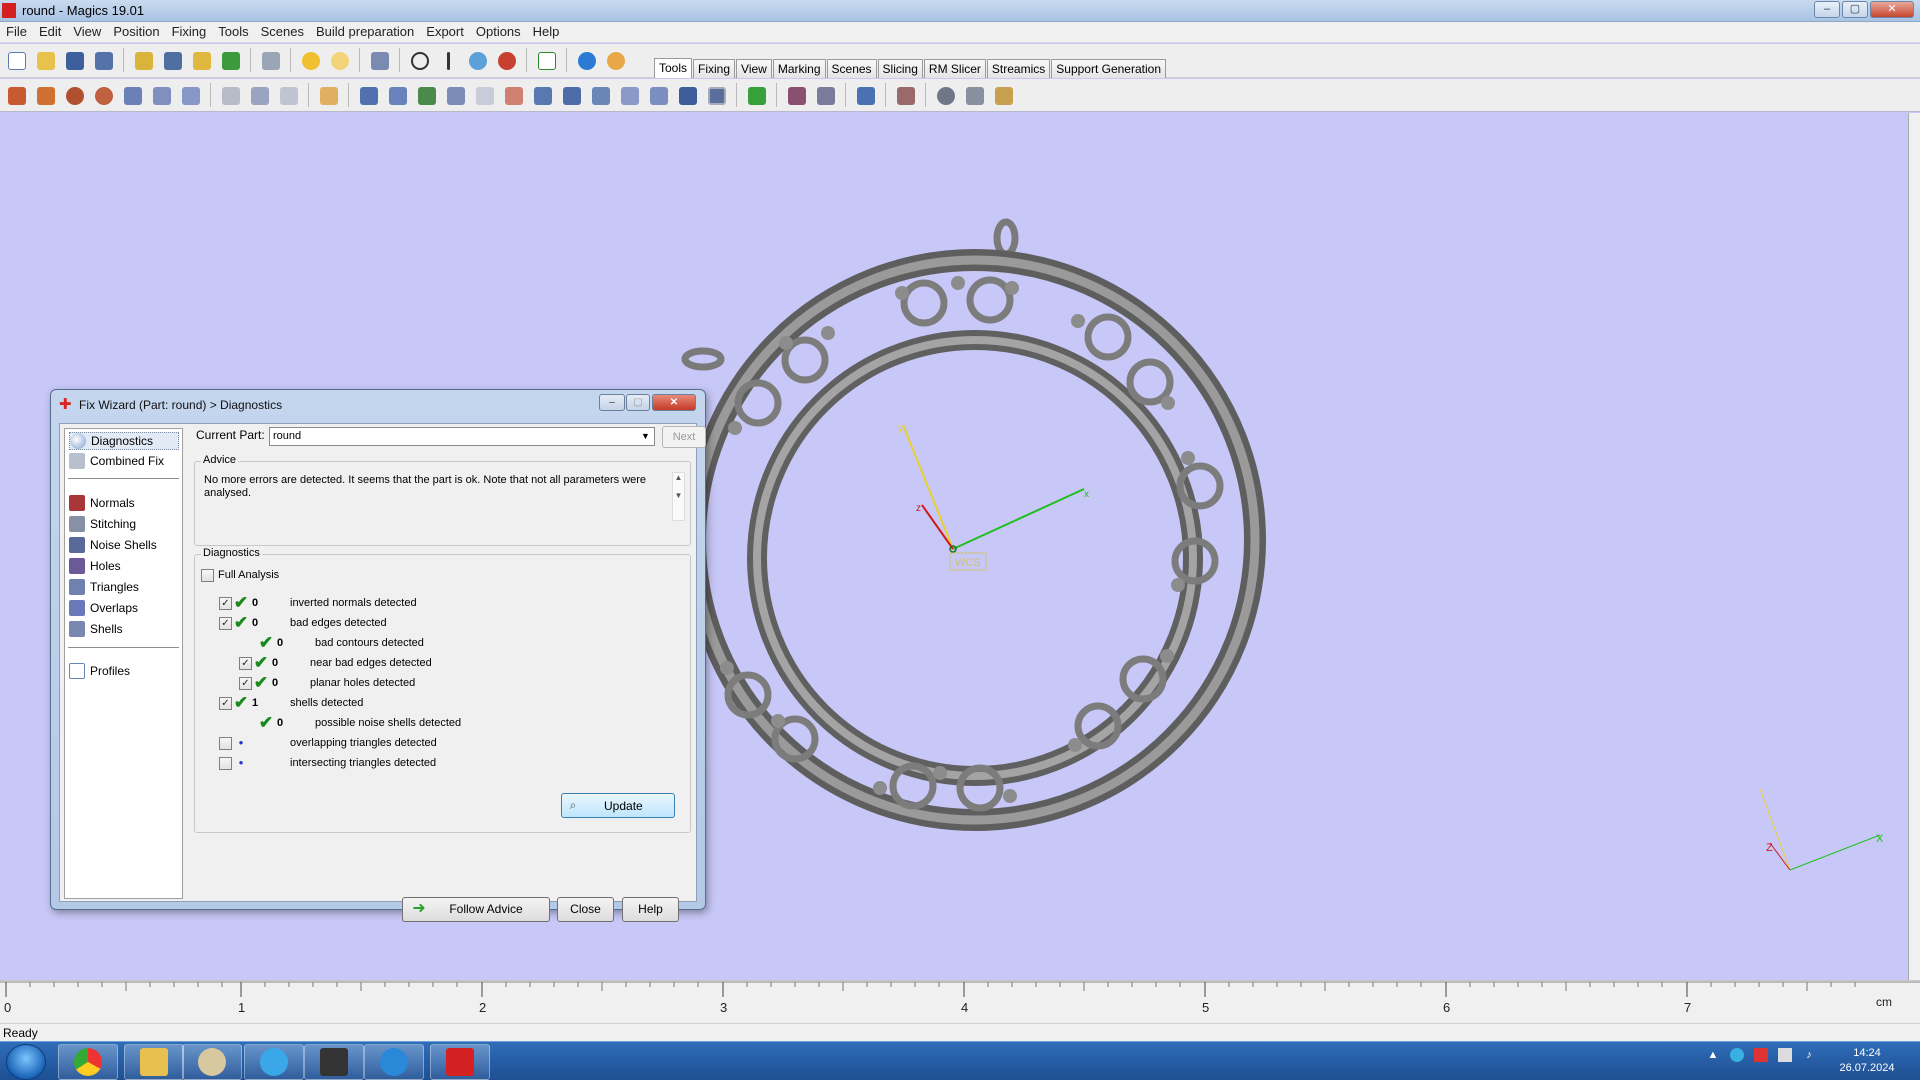  Describe the element at coordinates (95, 566) in the screenshot. I see `nav-item-holes: Holes` at that location.